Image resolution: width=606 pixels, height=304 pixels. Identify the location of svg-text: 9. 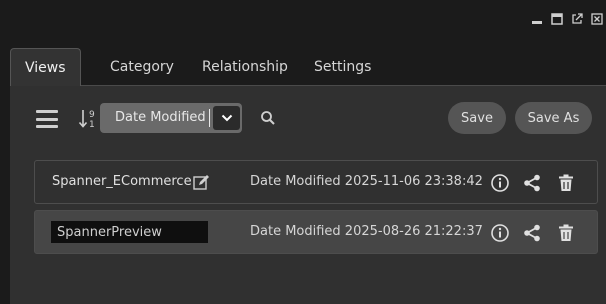
(92, 115).